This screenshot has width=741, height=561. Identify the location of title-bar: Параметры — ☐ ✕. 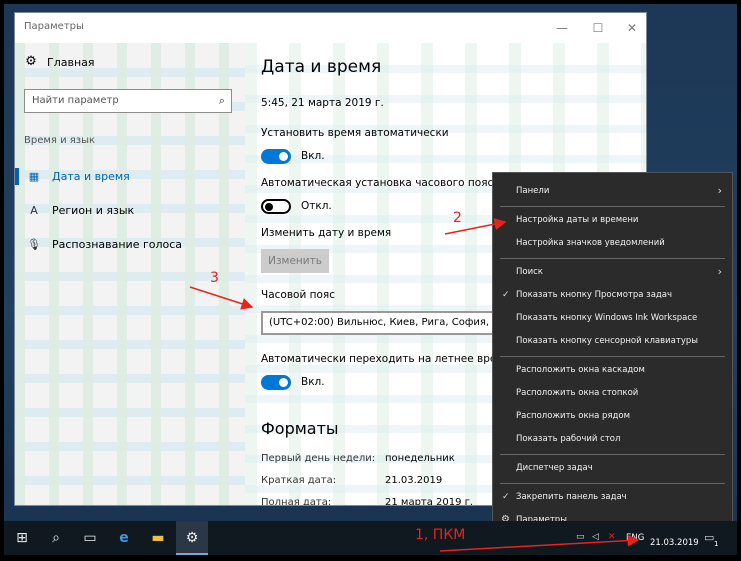
(330, 28).